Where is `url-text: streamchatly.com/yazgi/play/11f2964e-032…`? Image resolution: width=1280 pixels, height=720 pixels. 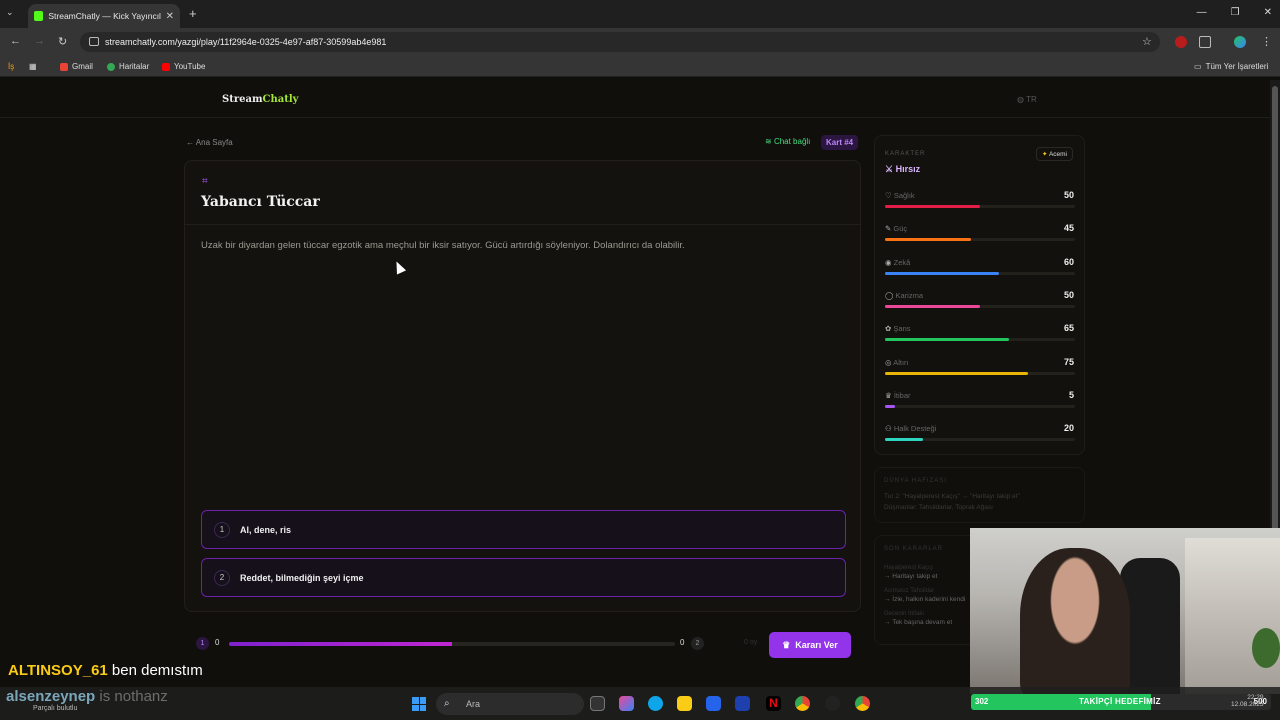 url-text: streamchatly.com/yazgi/play/11f2964e-032… is located at coordinates (246, 42).